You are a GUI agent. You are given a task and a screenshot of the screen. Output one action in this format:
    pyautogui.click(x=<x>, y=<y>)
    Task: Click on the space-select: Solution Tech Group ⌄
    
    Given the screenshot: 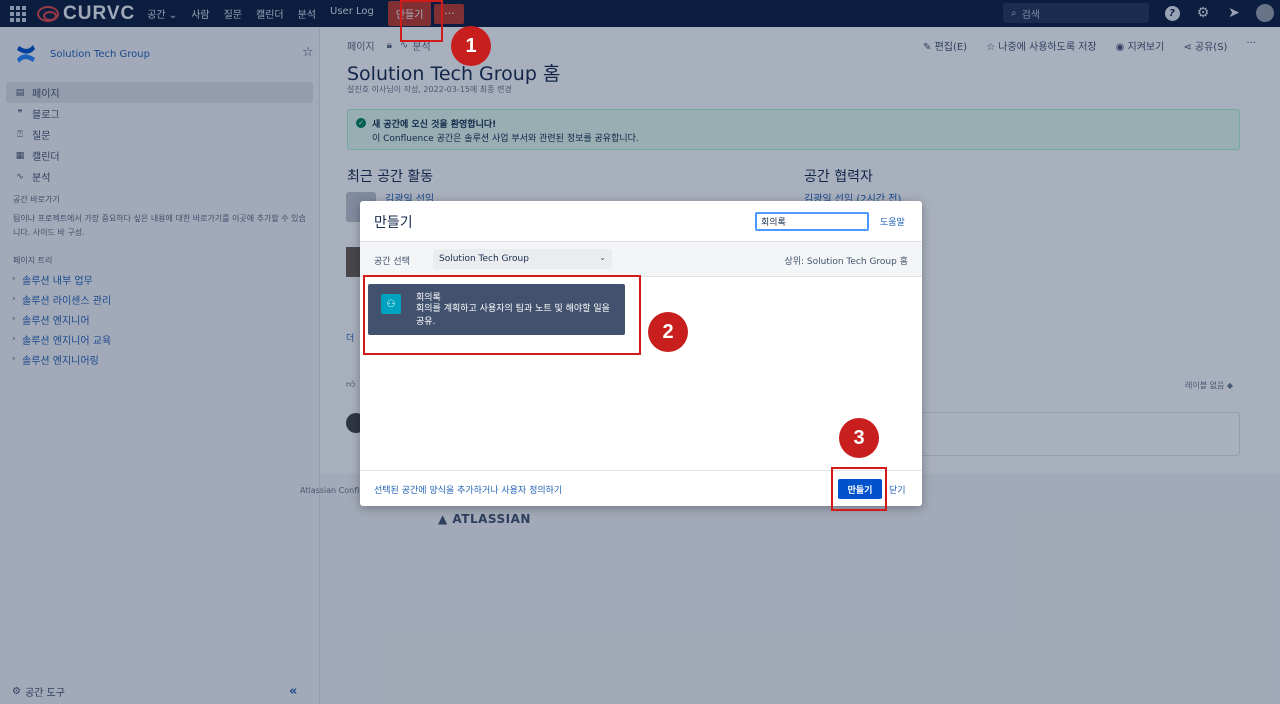 What is the action you would take?
    pyautogui.click(x=522, y=259)
    